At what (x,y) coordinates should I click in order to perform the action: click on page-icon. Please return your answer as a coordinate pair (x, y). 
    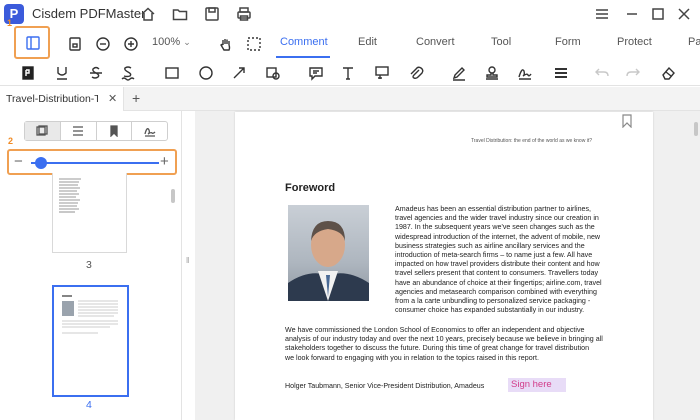
    Looking at the image, I should click on (75, 44).